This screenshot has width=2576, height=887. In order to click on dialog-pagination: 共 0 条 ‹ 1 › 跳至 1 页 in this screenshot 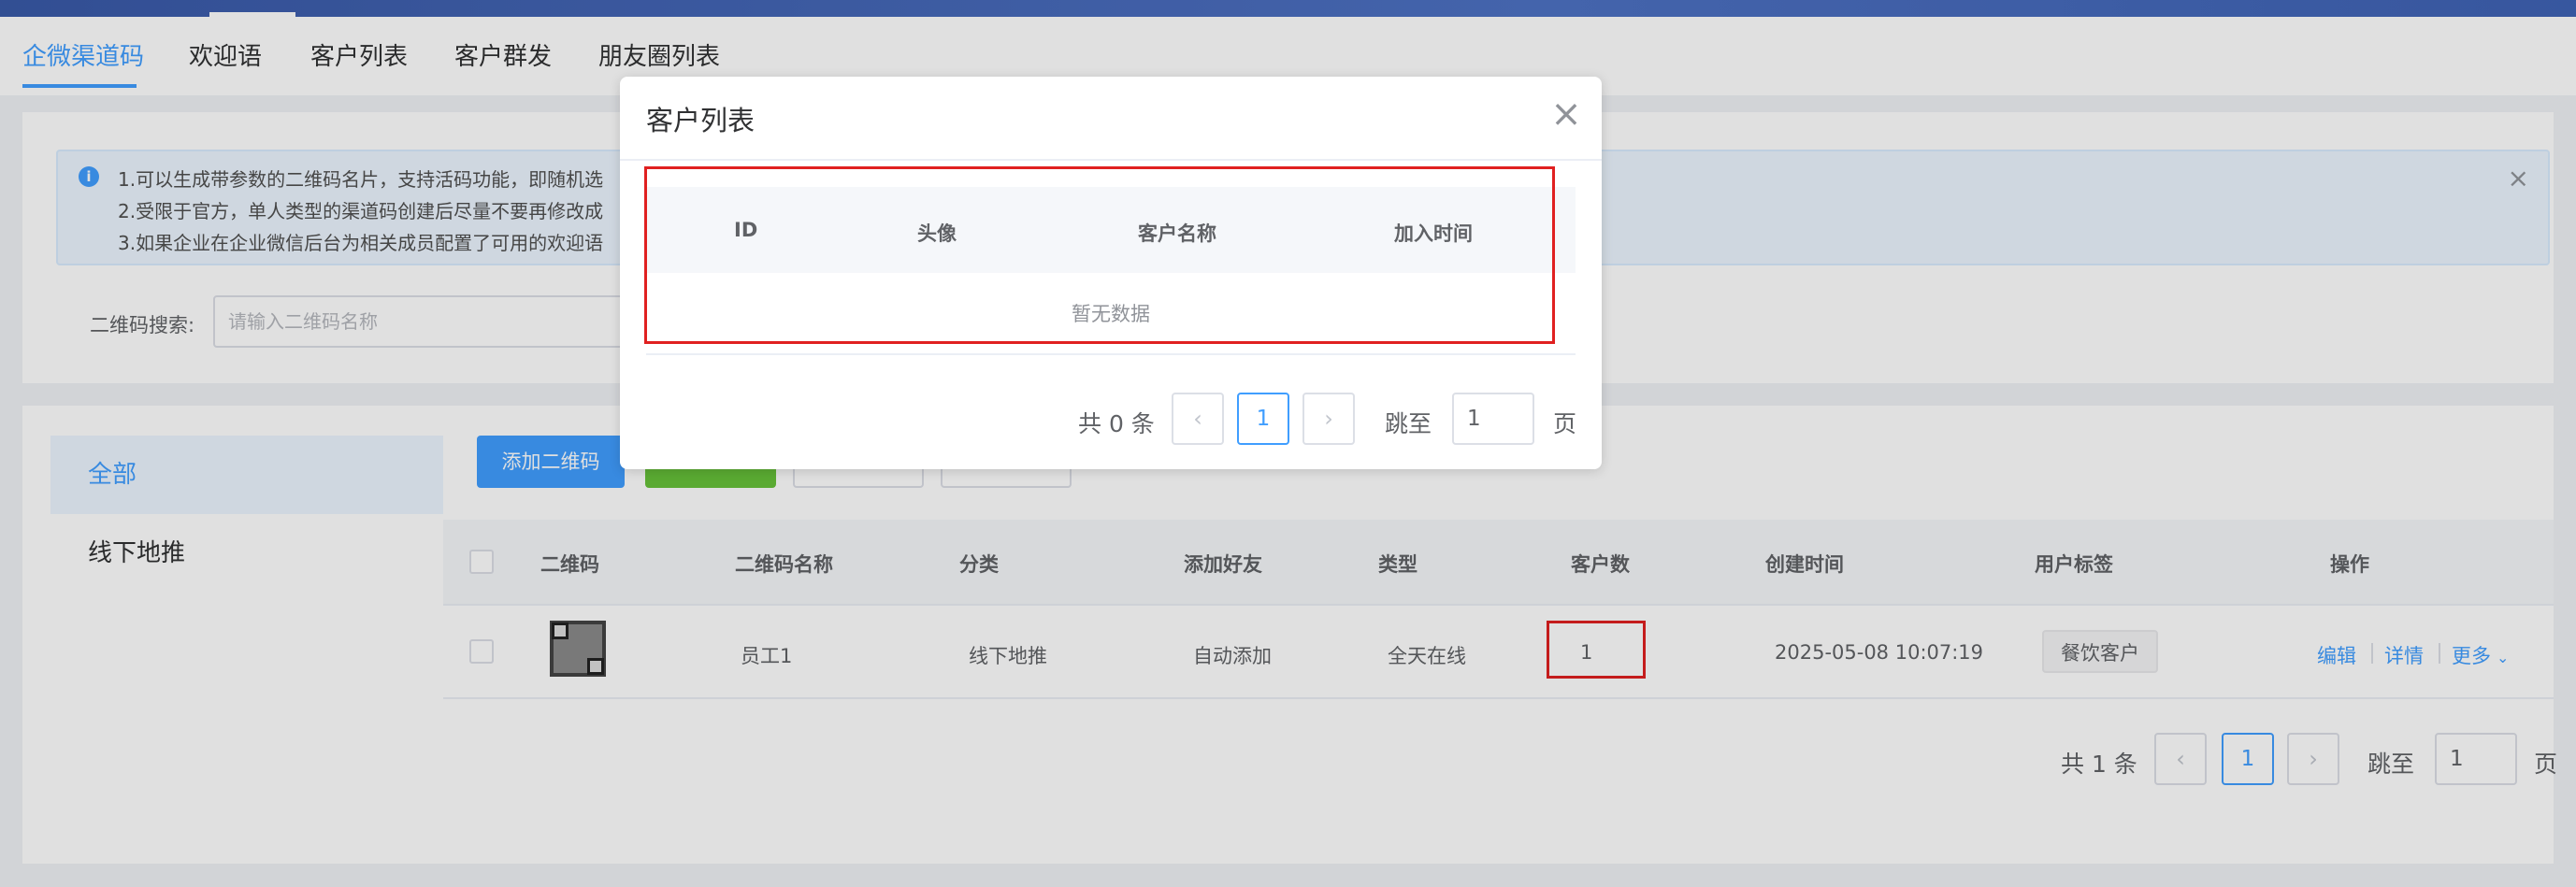, I will do `click(1111, 419)`.